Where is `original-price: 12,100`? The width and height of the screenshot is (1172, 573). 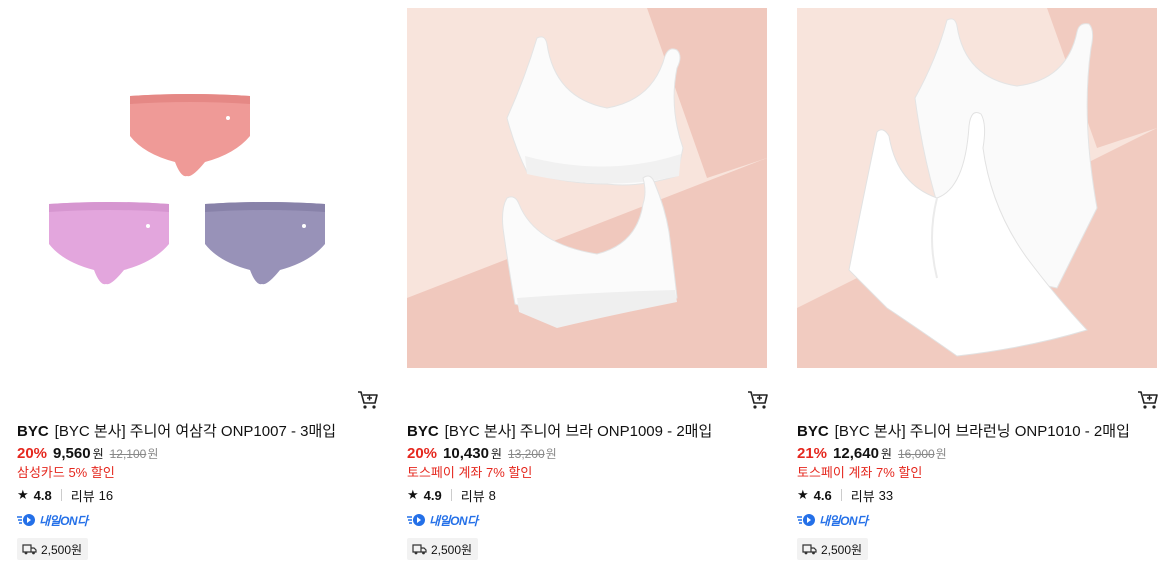
original-price: 12,100 is located at coordinates (128, 454).